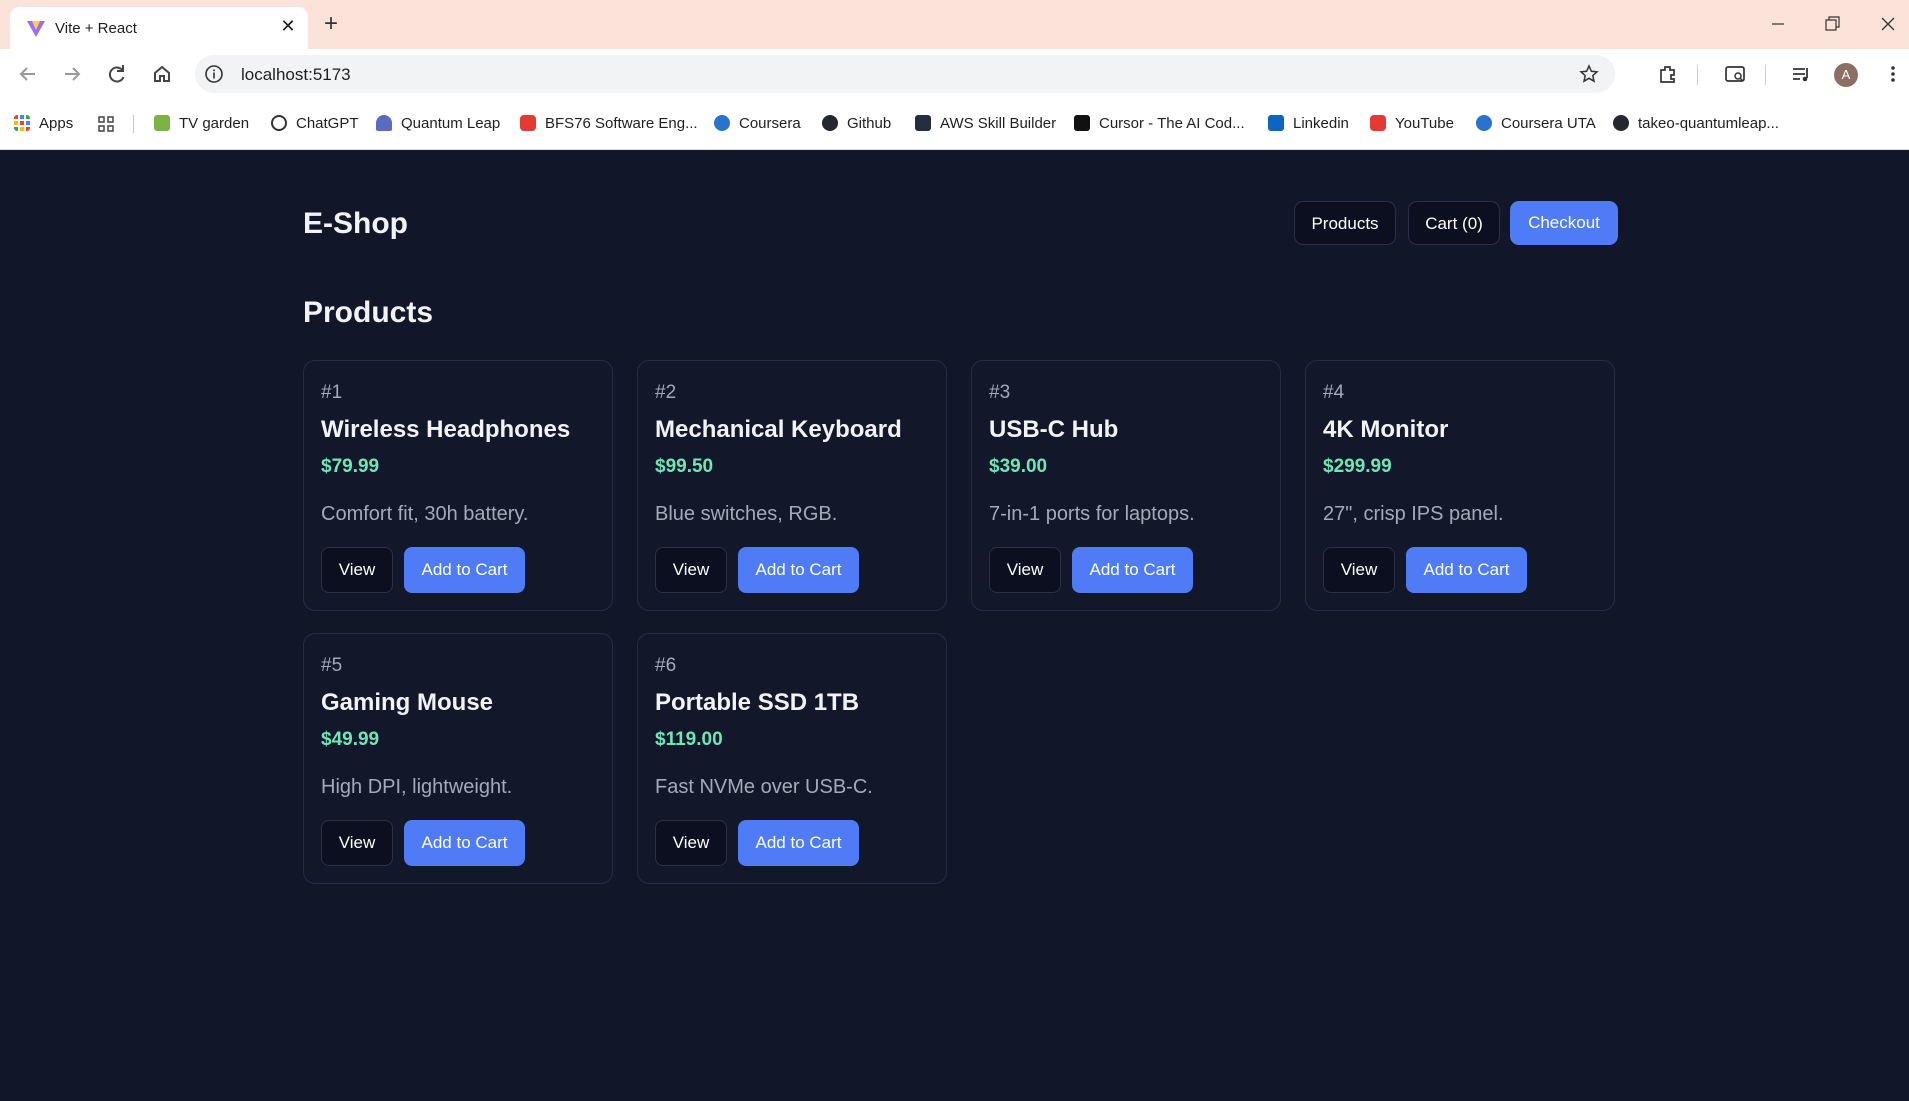  Describe the element at coordinates (327, 123) in the screenshot. I see `bookmark-label: ChatGPT` at that location.